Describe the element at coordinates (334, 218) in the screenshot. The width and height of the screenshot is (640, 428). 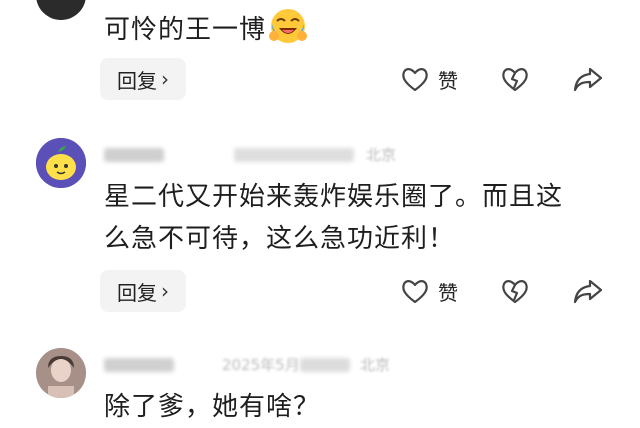
I see `comment-text: 星二代又开始来轰炸娱乐圈了。而且这么急不可待，这么急功近利！` at that location.